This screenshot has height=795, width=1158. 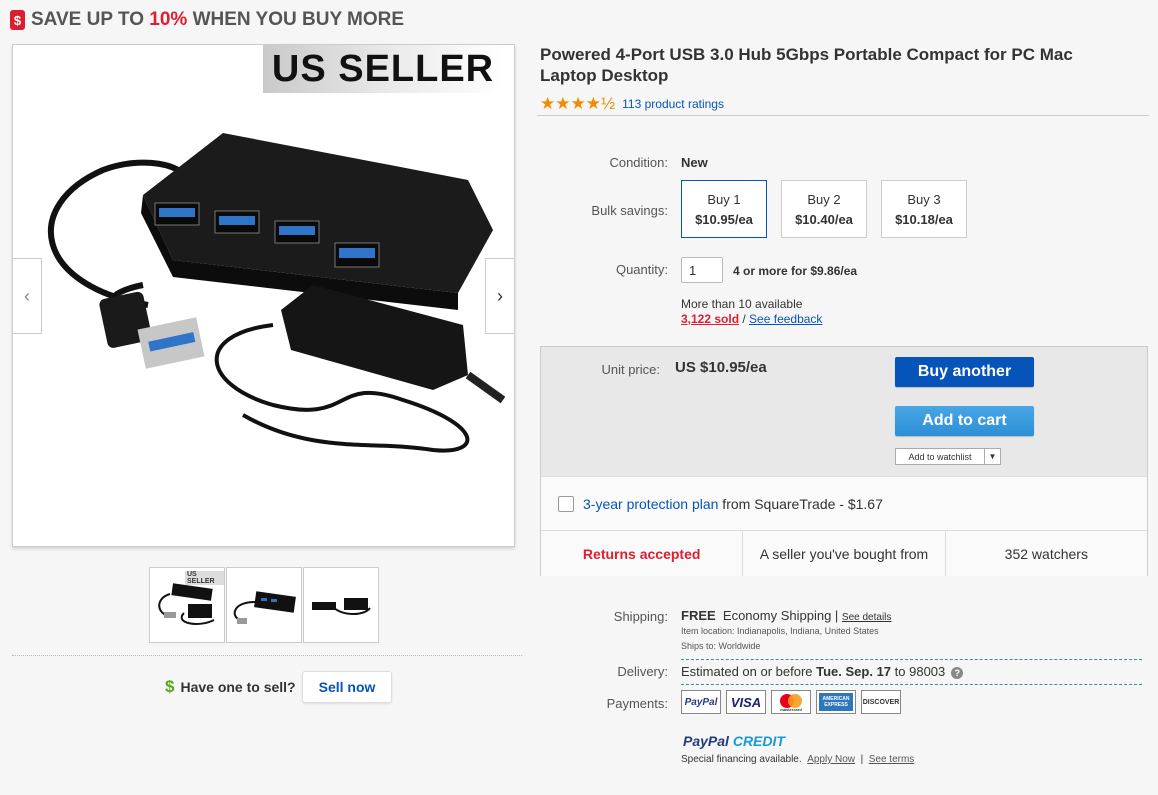 I want to click on ratings-link: 113 product ratings, so click(x=673, y=104).